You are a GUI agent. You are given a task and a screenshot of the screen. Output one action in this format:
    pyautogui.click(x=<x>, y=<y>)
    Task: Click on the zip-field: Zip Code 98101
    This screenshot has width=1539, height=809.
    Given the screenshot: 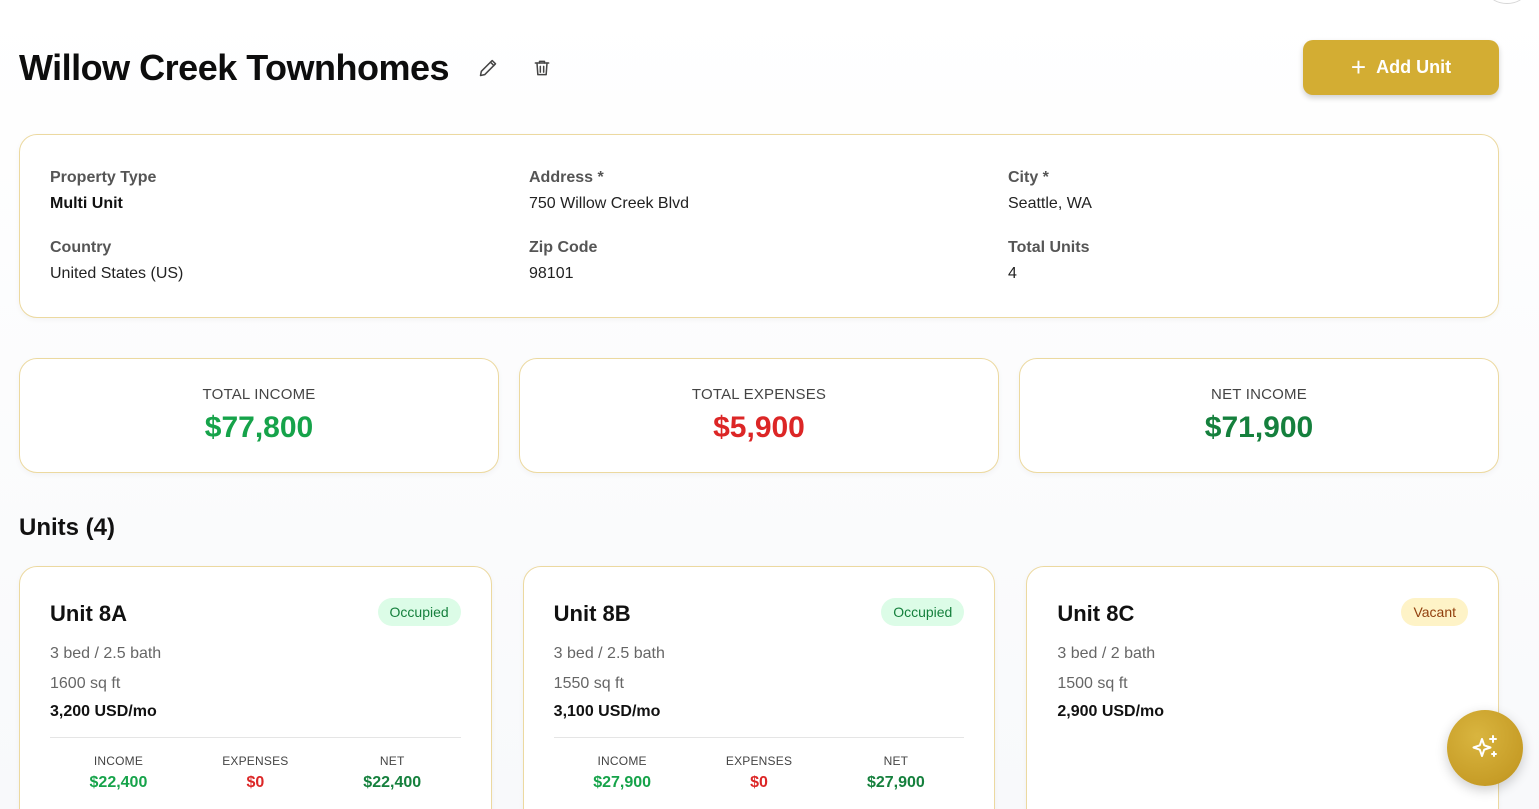 What is the action you would take?
    pyautogui.click(x=768, y=261)
    